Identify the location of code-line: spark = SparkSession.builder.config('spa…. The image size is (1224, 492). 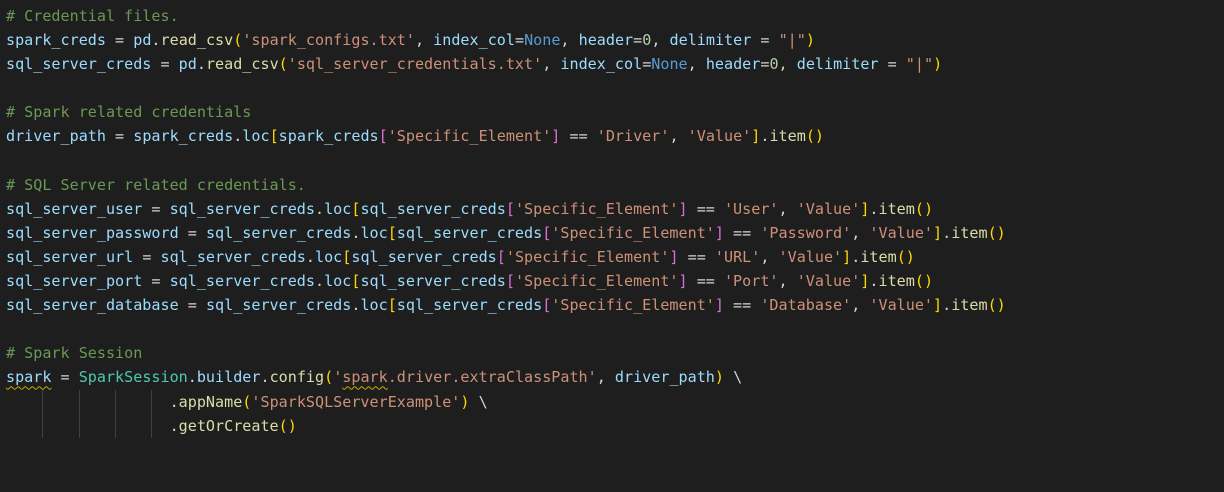
(615, 377).